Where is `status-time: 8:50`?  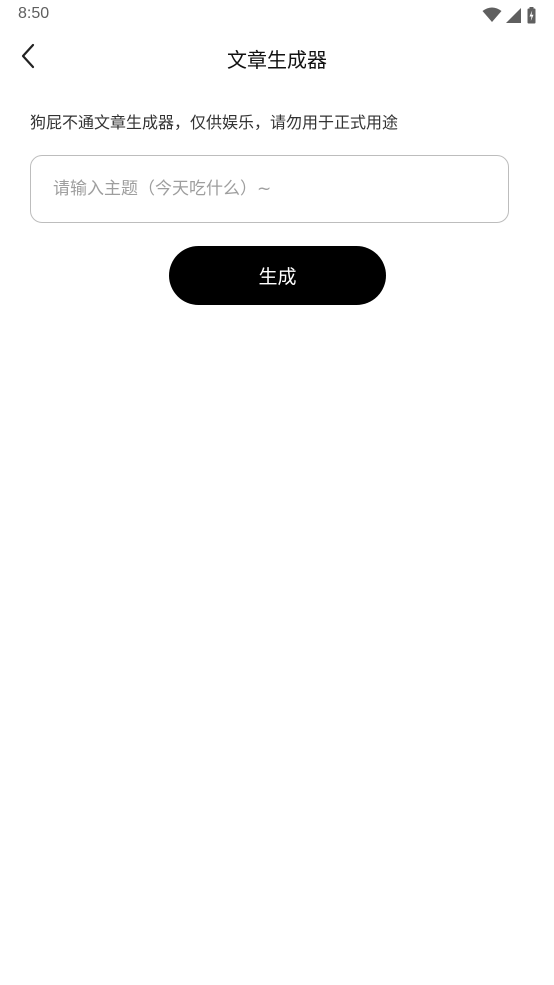 status-time: 8:50 is located at coordinates (34, 13).